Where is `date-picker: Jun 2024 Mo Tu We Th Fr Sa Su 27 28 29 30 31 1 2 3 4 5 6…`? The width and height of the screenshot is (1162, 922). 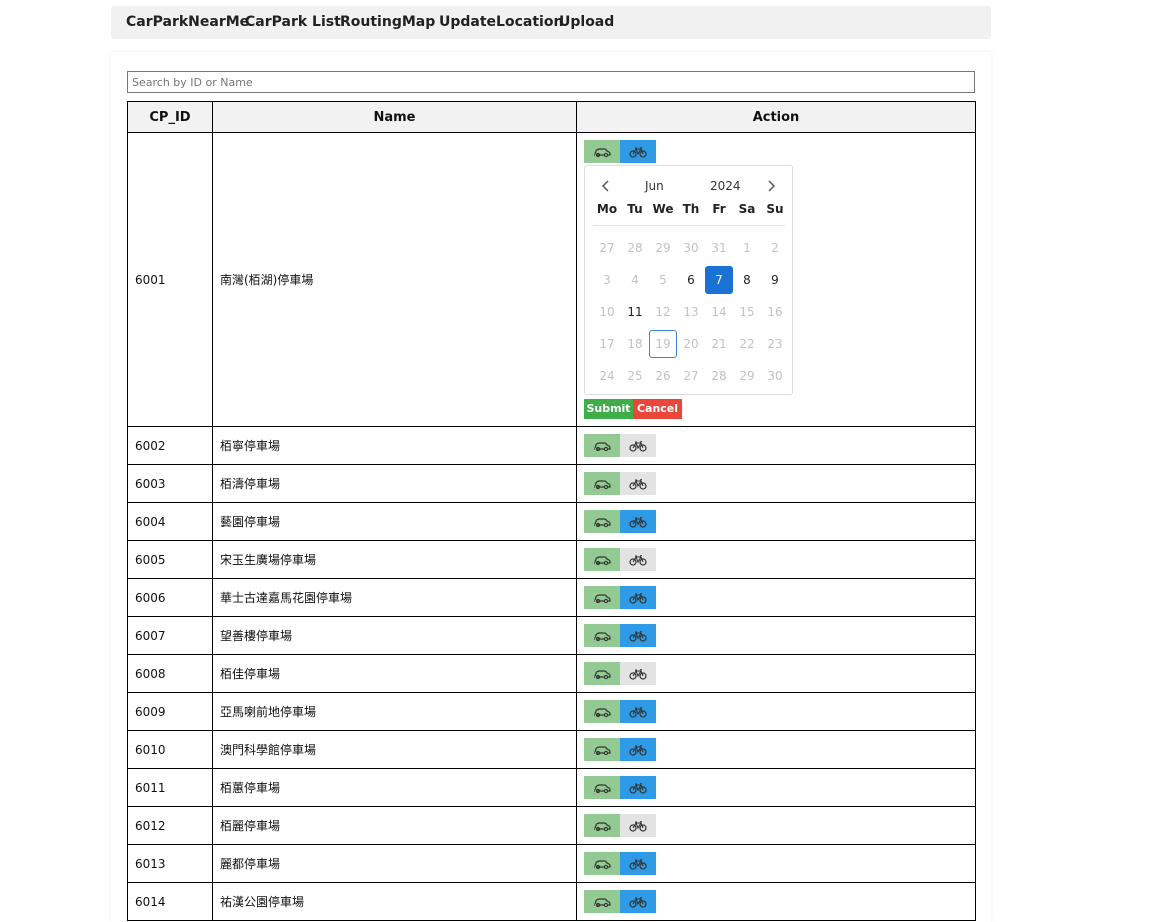
date-picker: Jun 2024 Mo Tu We Th Fr Sa Su 27 28 29 30 31 1 2 3 4 5 6… is located at coordinates (688, 280).